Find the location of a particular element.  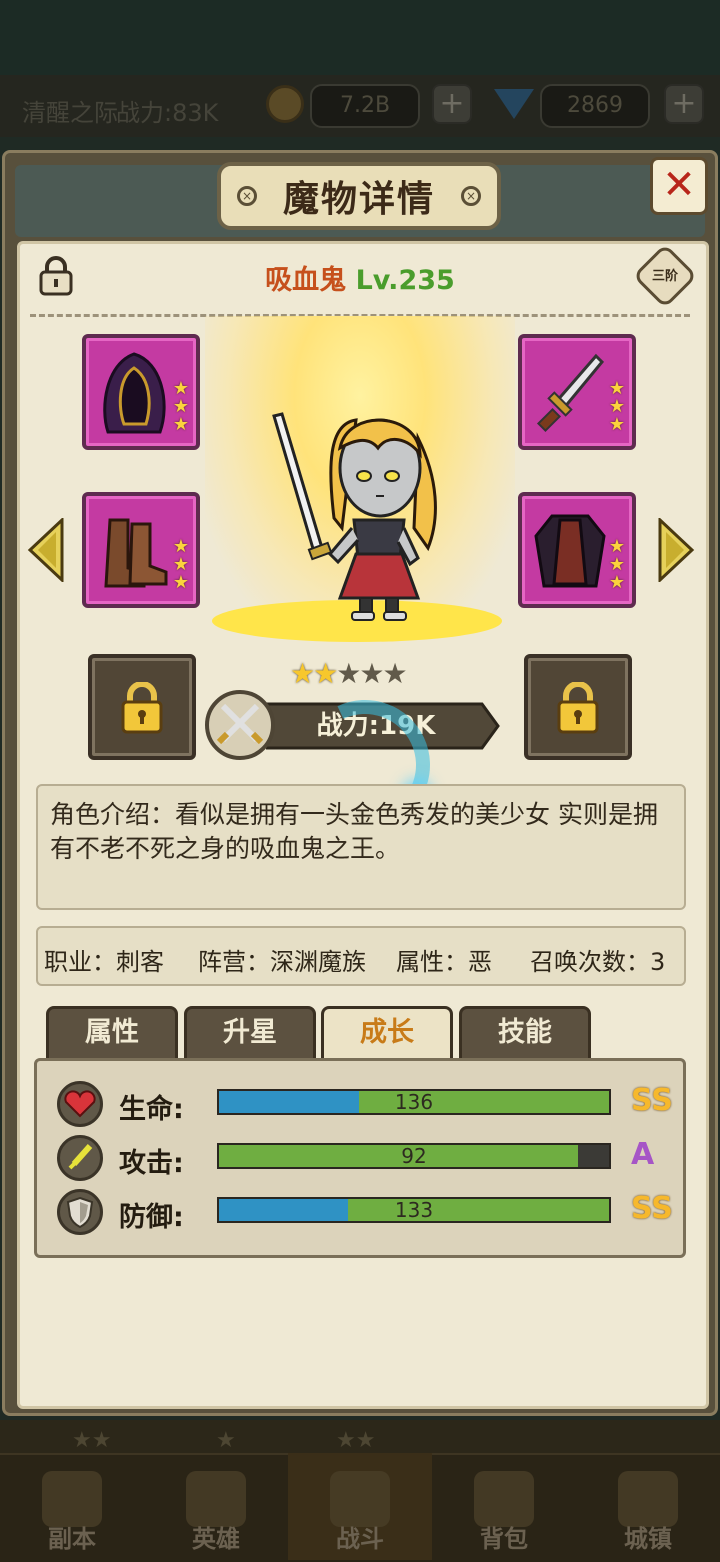

stat-label: 防御: is located at coordinates (151, 1217).